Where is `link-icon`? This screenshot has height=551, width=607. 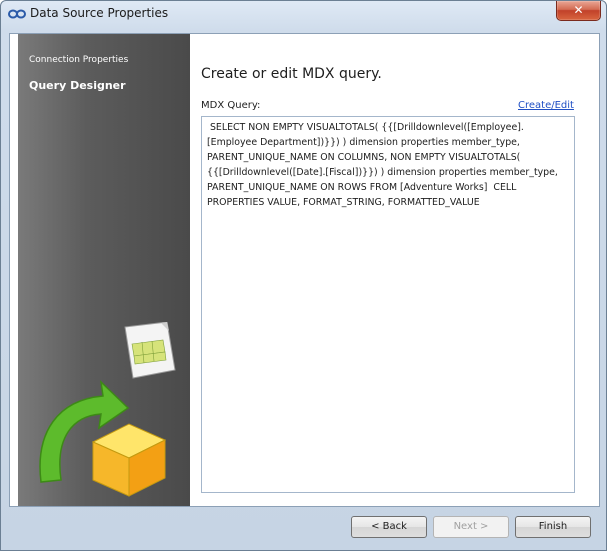 link-icon is located at coordinates (17, 14).